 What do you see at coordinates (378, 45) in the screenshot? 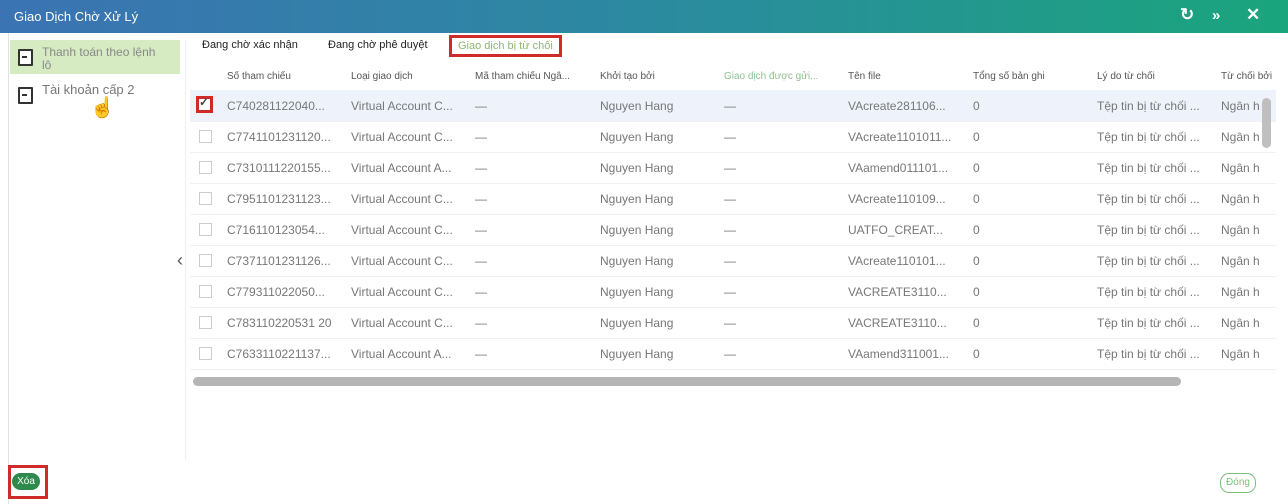
I see `tab-pending-approval: Đang chờ phê duyệt` at bounding box center [378, 45].